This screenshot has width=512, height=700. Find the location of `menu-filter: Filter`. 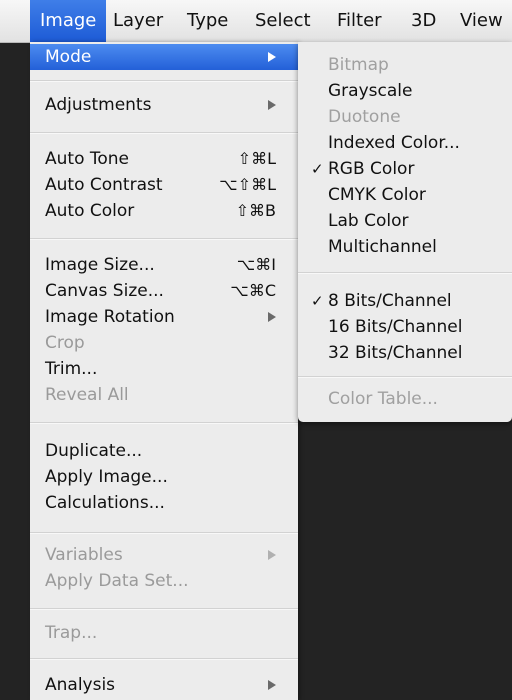

menu-filter: Filter is located at coordinates (359, 21).